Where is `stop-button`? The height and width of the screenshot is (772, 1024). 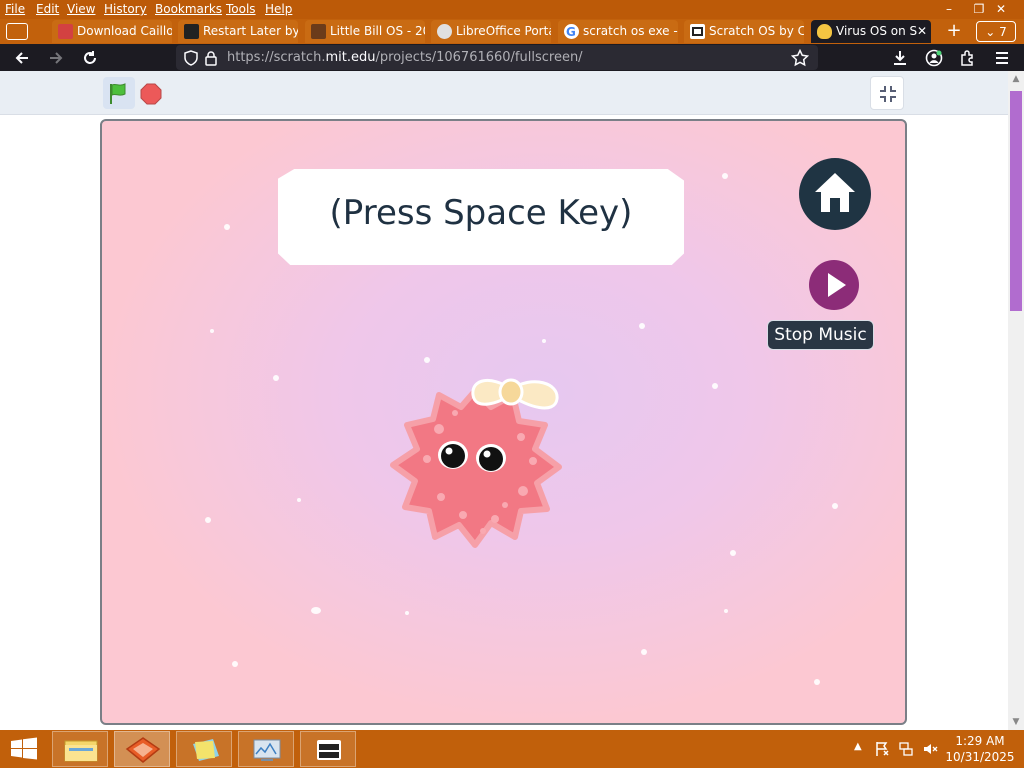 stop-button is located at coordinates (151, 94).